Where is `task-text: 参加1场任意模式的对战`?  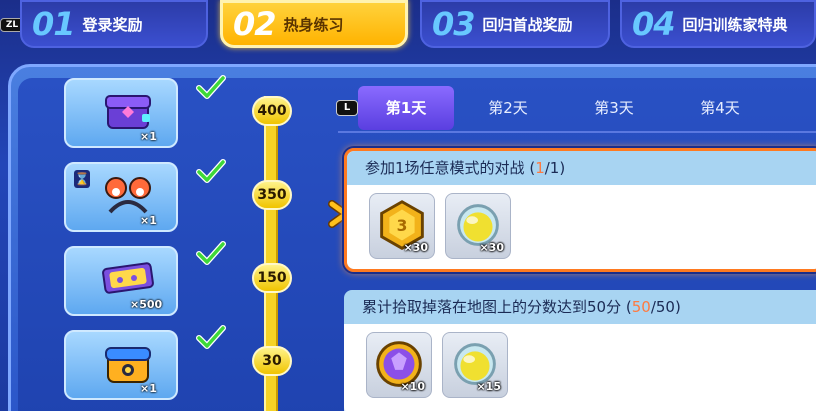 task-text: 参加1场任意模式的对战 is located at coordinates (445, 168).